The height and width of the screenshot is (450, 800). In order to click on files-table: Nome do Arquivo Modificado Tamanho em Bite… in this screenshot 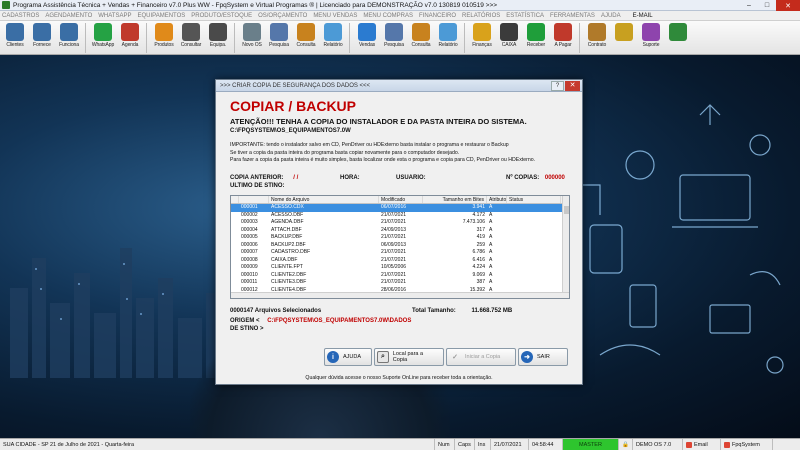, I will do `click(400, 247)`.